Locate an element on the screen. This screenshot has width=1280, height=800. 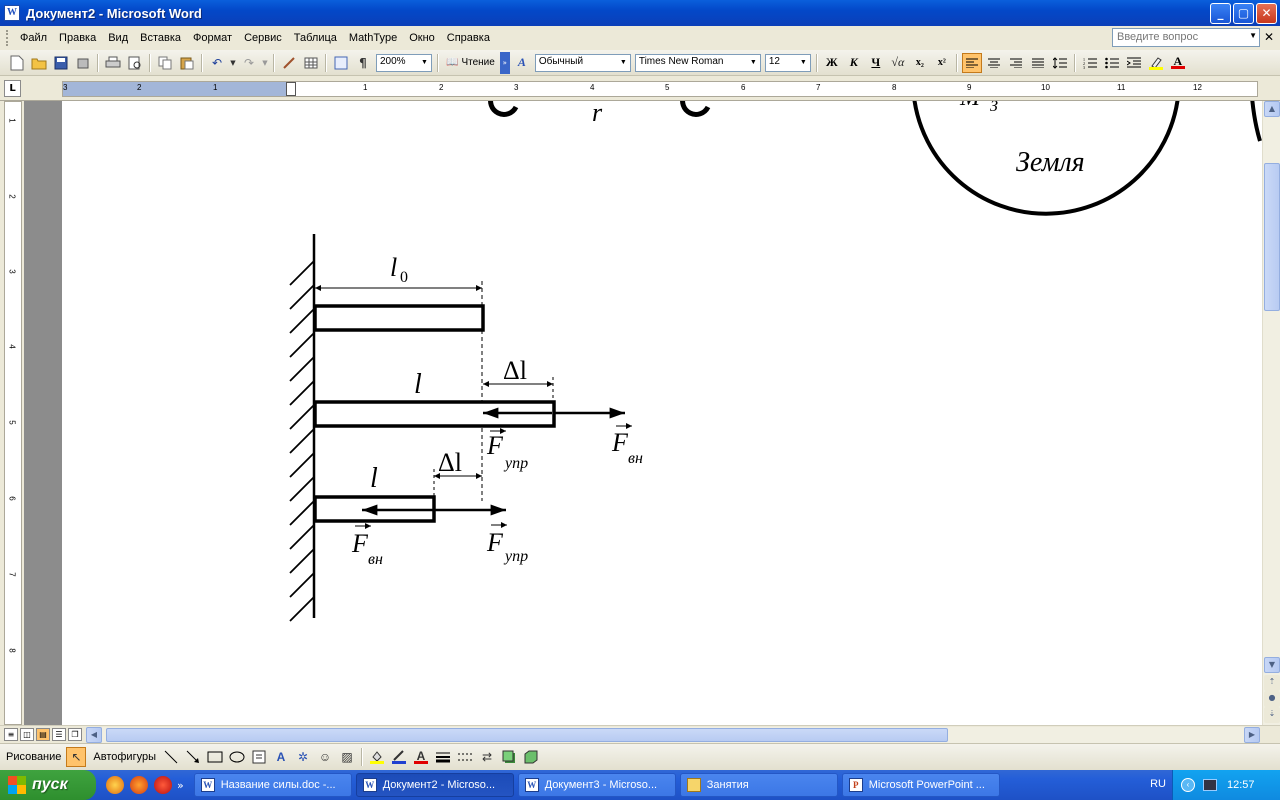
highlight-icon is located at coordinates (1156, 63).